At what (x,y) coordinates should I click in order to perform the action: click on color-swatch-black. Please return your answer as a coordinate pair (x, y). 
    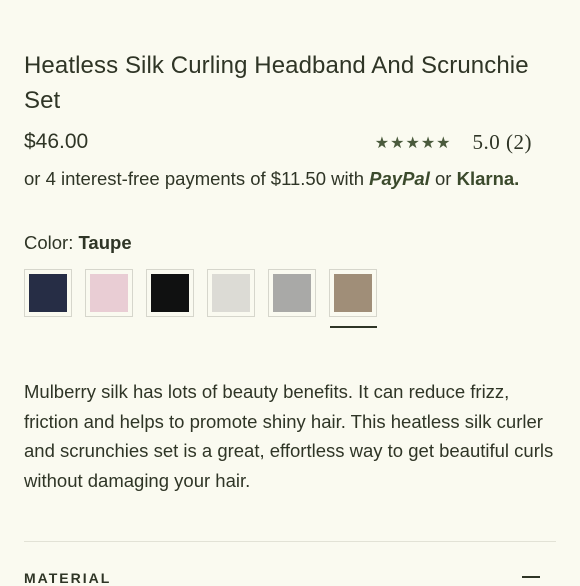
    Looking at the image, I should click on (170, 293).